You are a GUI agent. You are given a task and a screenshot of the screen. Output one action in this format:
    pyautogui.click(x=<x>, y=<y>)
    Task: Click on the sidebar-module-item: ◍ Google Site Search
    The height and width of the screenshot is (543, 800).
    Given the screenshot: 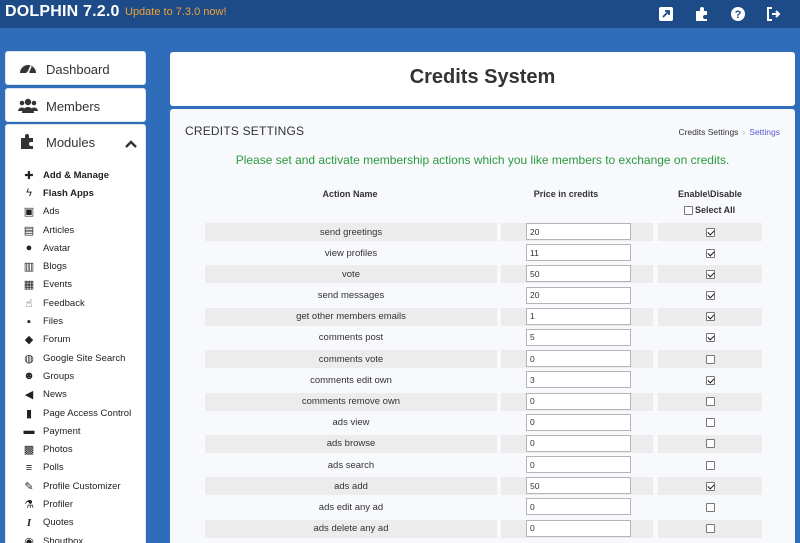 What is the action you would take?
    pyautogui.click(x=76, y=358)
    